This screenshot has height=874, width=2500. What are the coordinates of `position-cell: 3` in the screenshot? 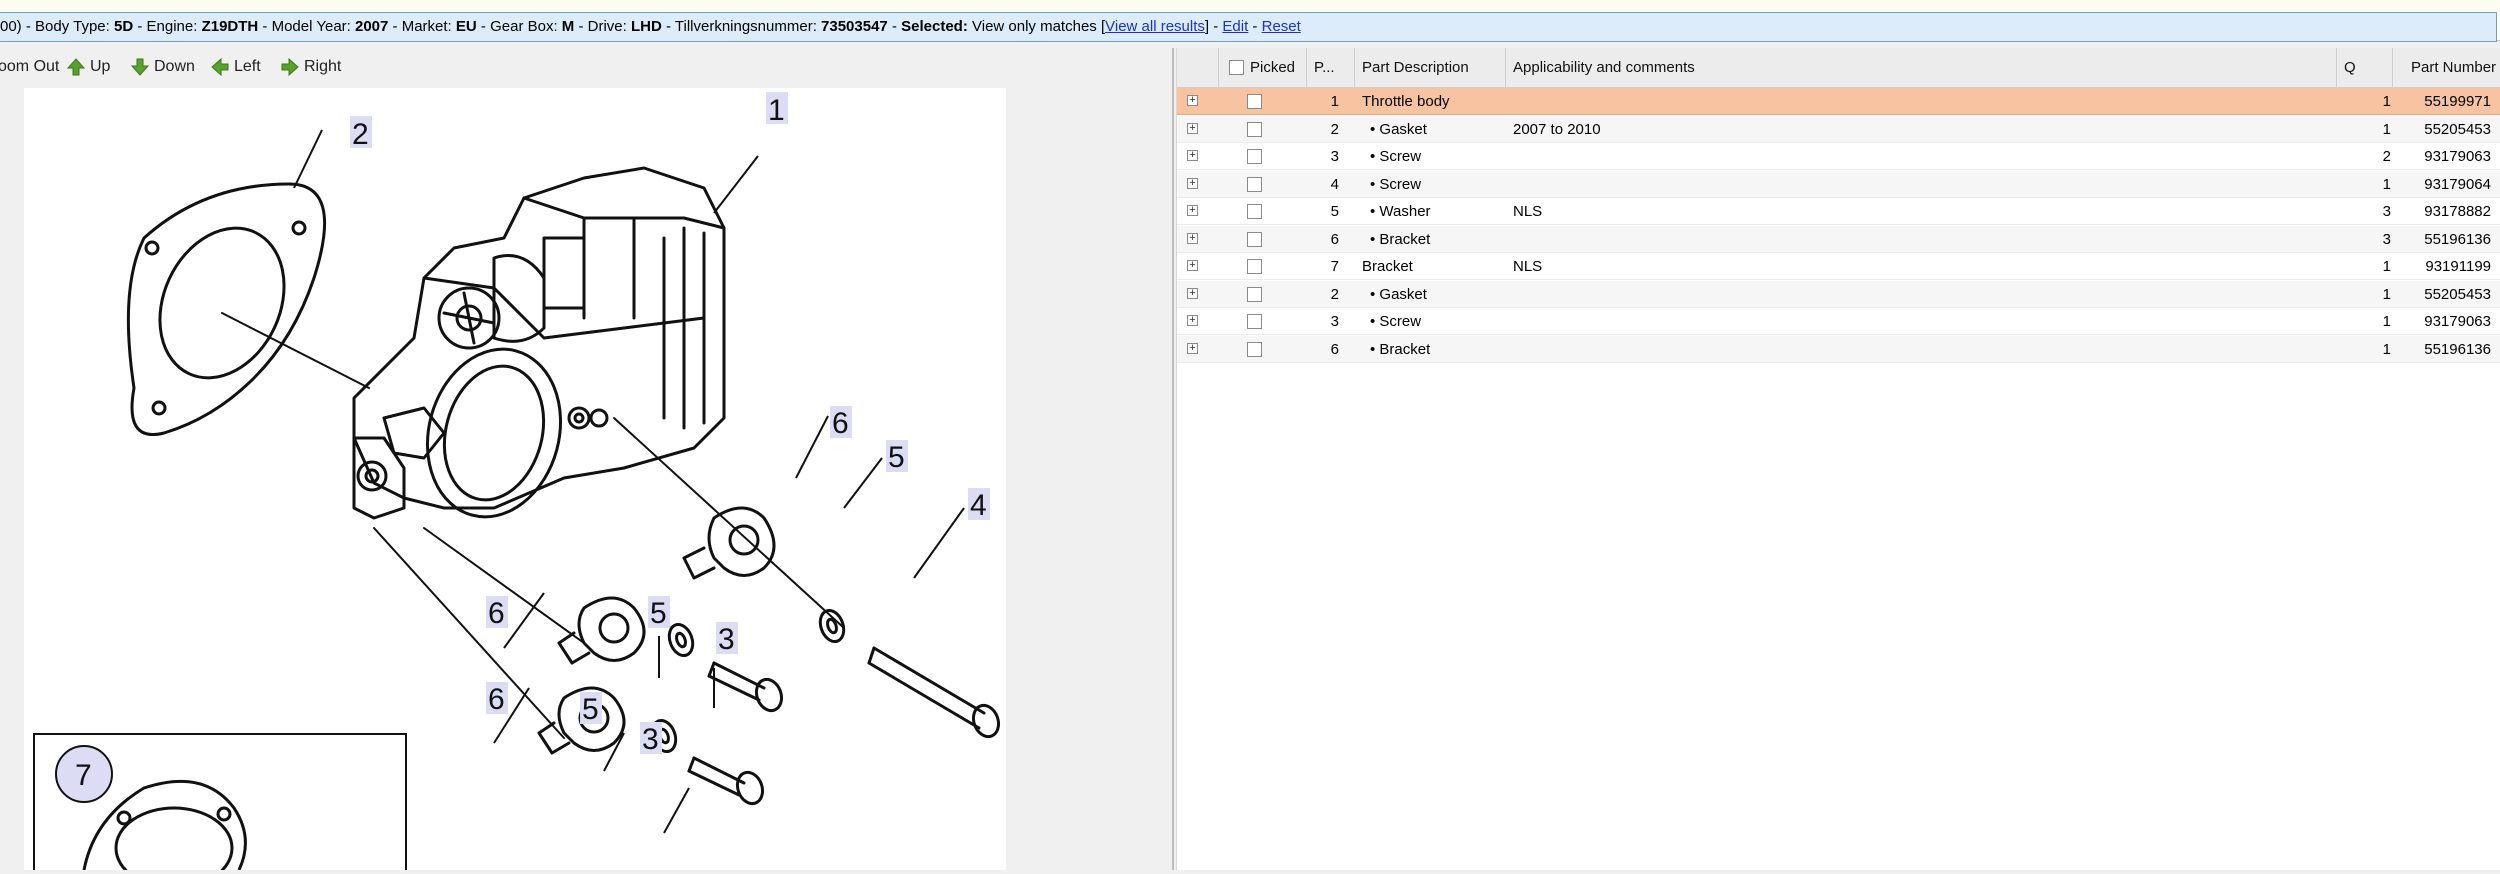 It's located at (1334, 321).